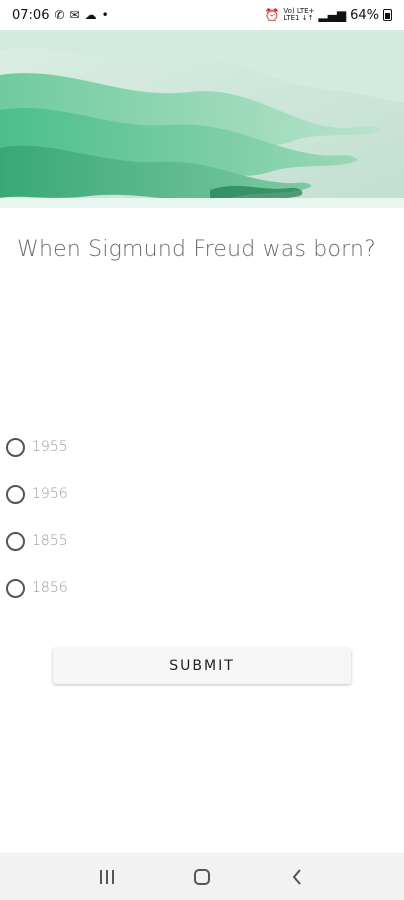 This screenshot has height=900, width=404. What do you see at coordinates (50, 494) in the screenshot?
I see `option-label: 1956` at bounding box center [50, 494].